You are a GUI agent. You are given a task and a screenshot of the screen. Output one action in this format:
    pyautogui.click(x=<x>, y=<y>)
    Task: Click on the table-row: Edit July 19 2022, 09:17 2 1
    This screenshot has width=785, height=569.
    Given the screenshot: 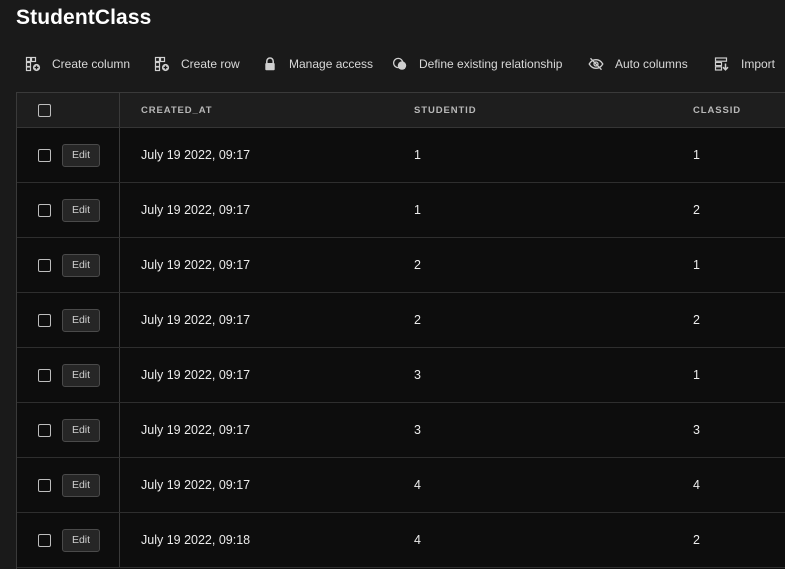 What is the action you would take?
    pyautogui.click(x=401, y=265)
    